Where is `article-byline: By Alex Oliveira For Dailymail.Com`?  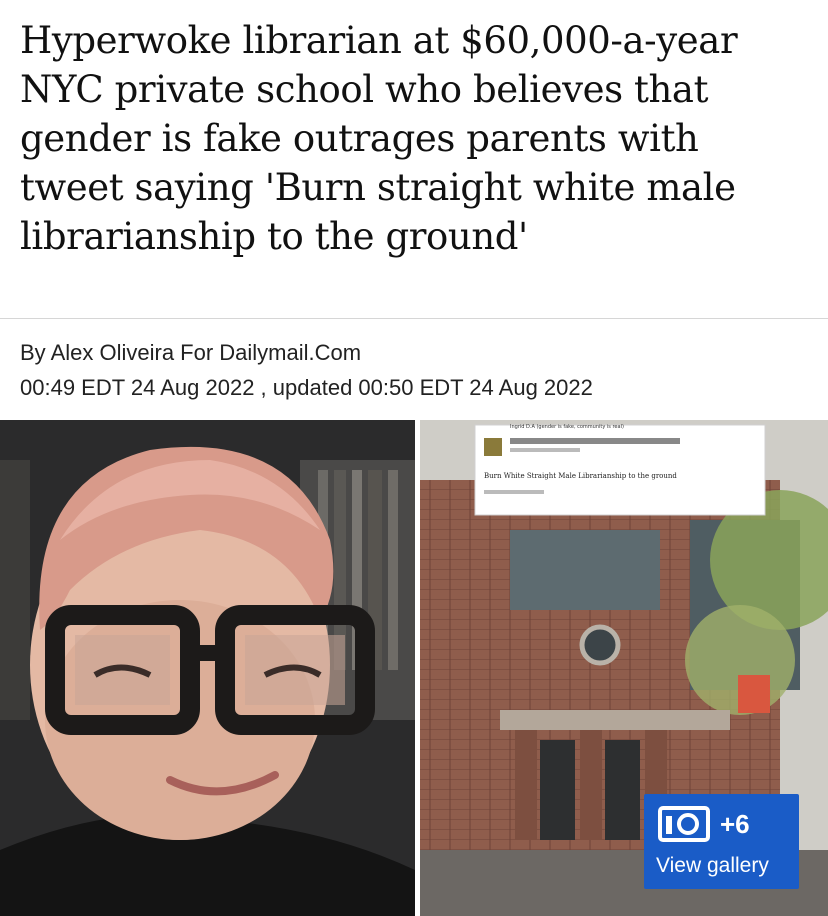 article-byline: By Alex Oliveira For Dailymail.Com is located at coordinates (191, 352).